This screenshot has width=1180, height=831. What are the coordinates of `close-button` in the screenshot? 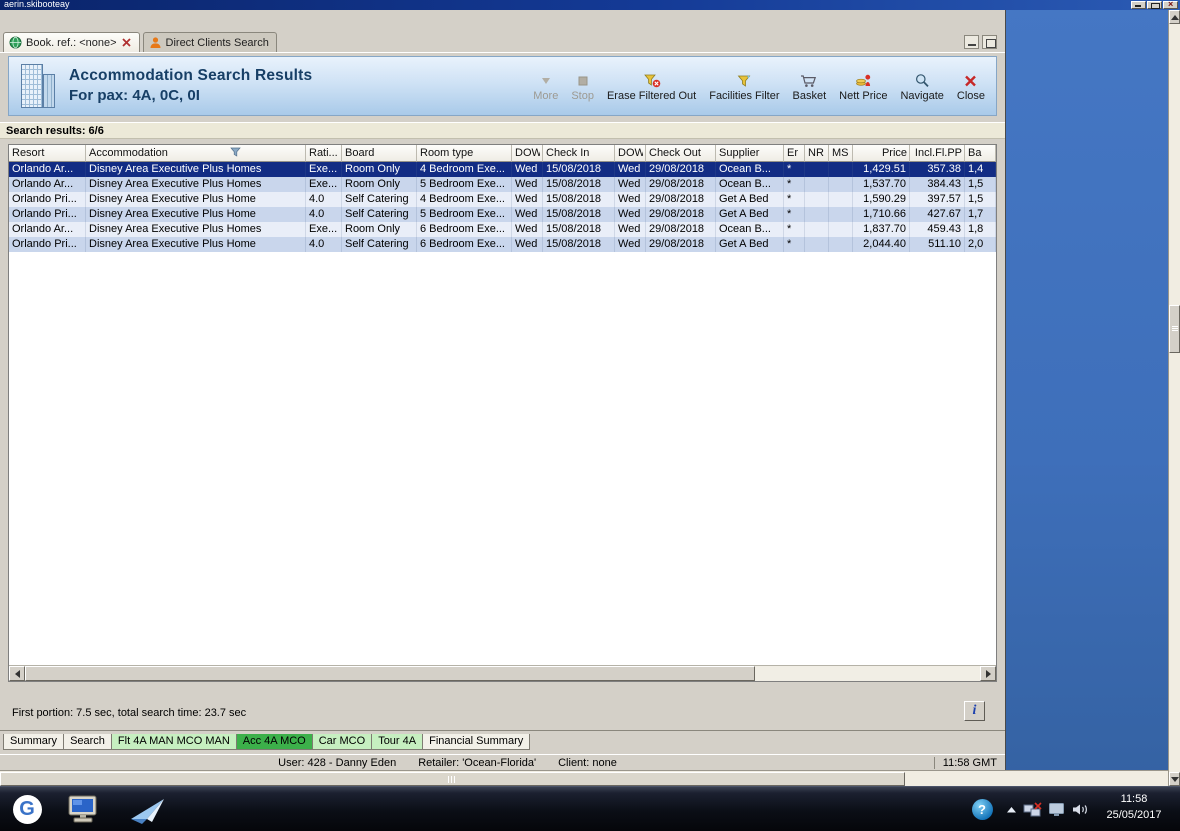 It's located at (1170, 4).